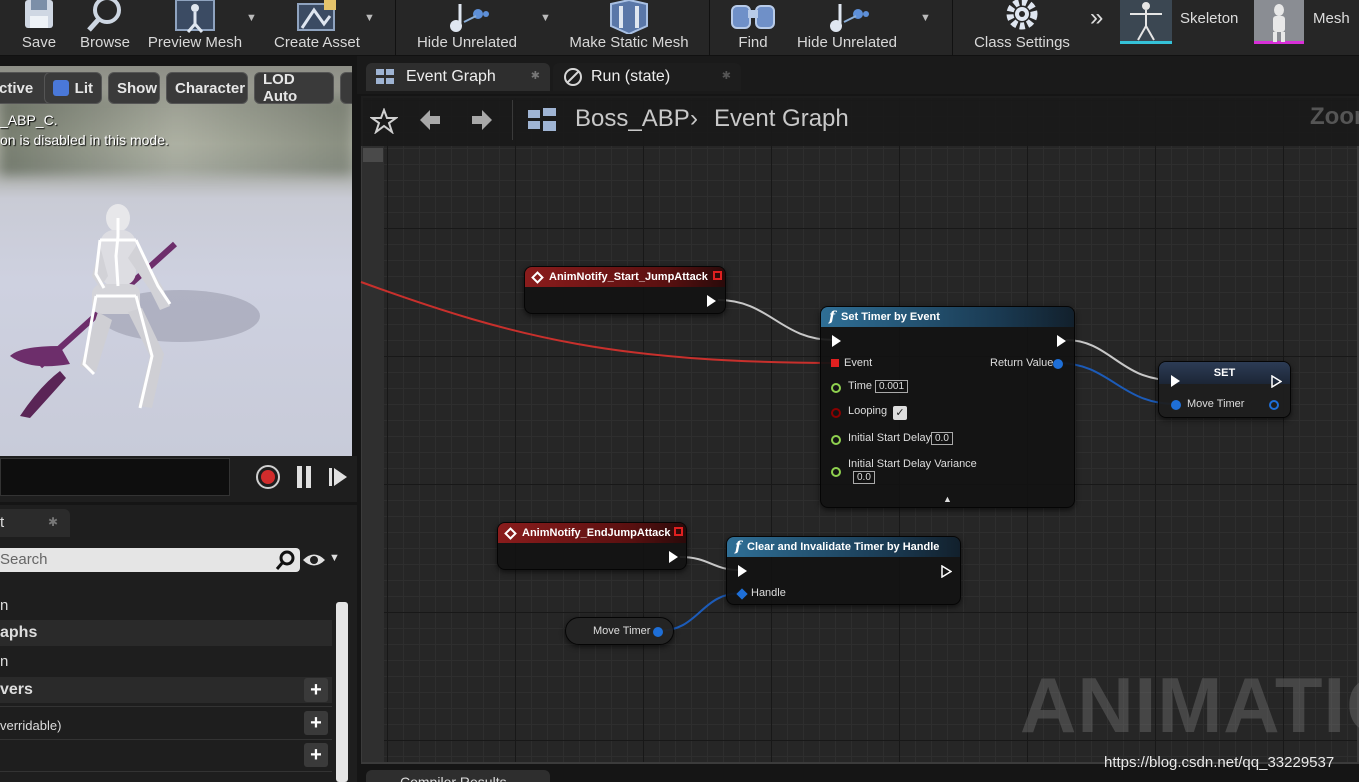 This screenshot has width=1359, height=782. I want to click on return-value-pin, so click(1058, 364).